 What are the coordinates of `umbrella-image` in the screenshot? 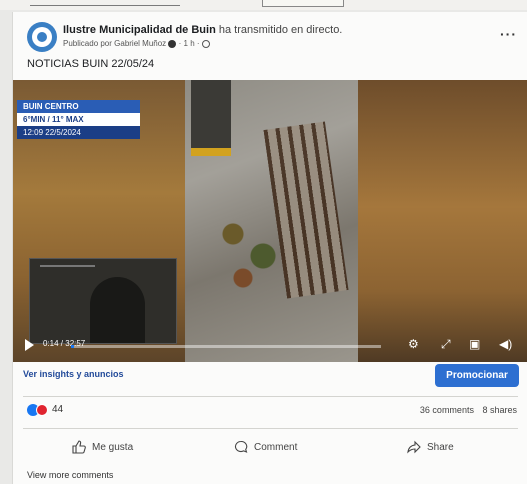 It's located at (67, 266).